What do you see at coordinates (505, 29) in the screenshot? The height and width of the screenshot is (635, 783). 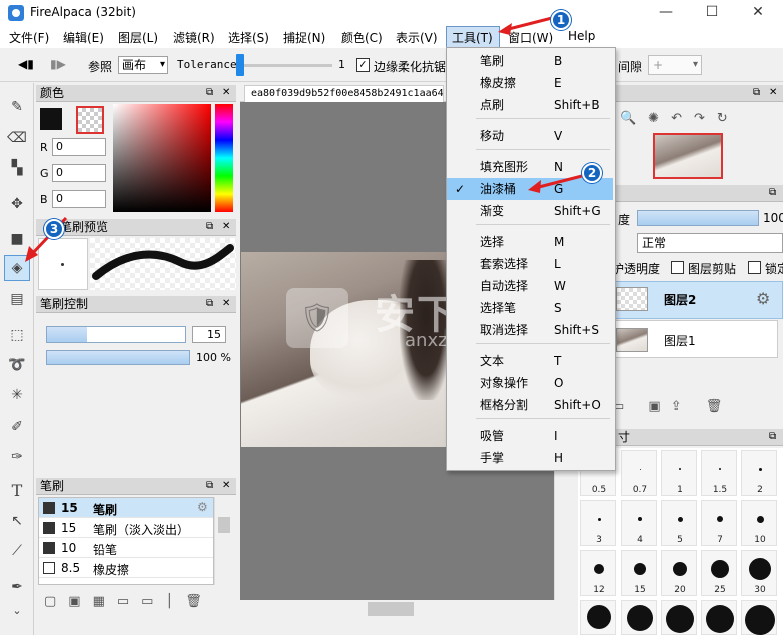 I see `arrow-1-head` at bounding box center [505, 29].